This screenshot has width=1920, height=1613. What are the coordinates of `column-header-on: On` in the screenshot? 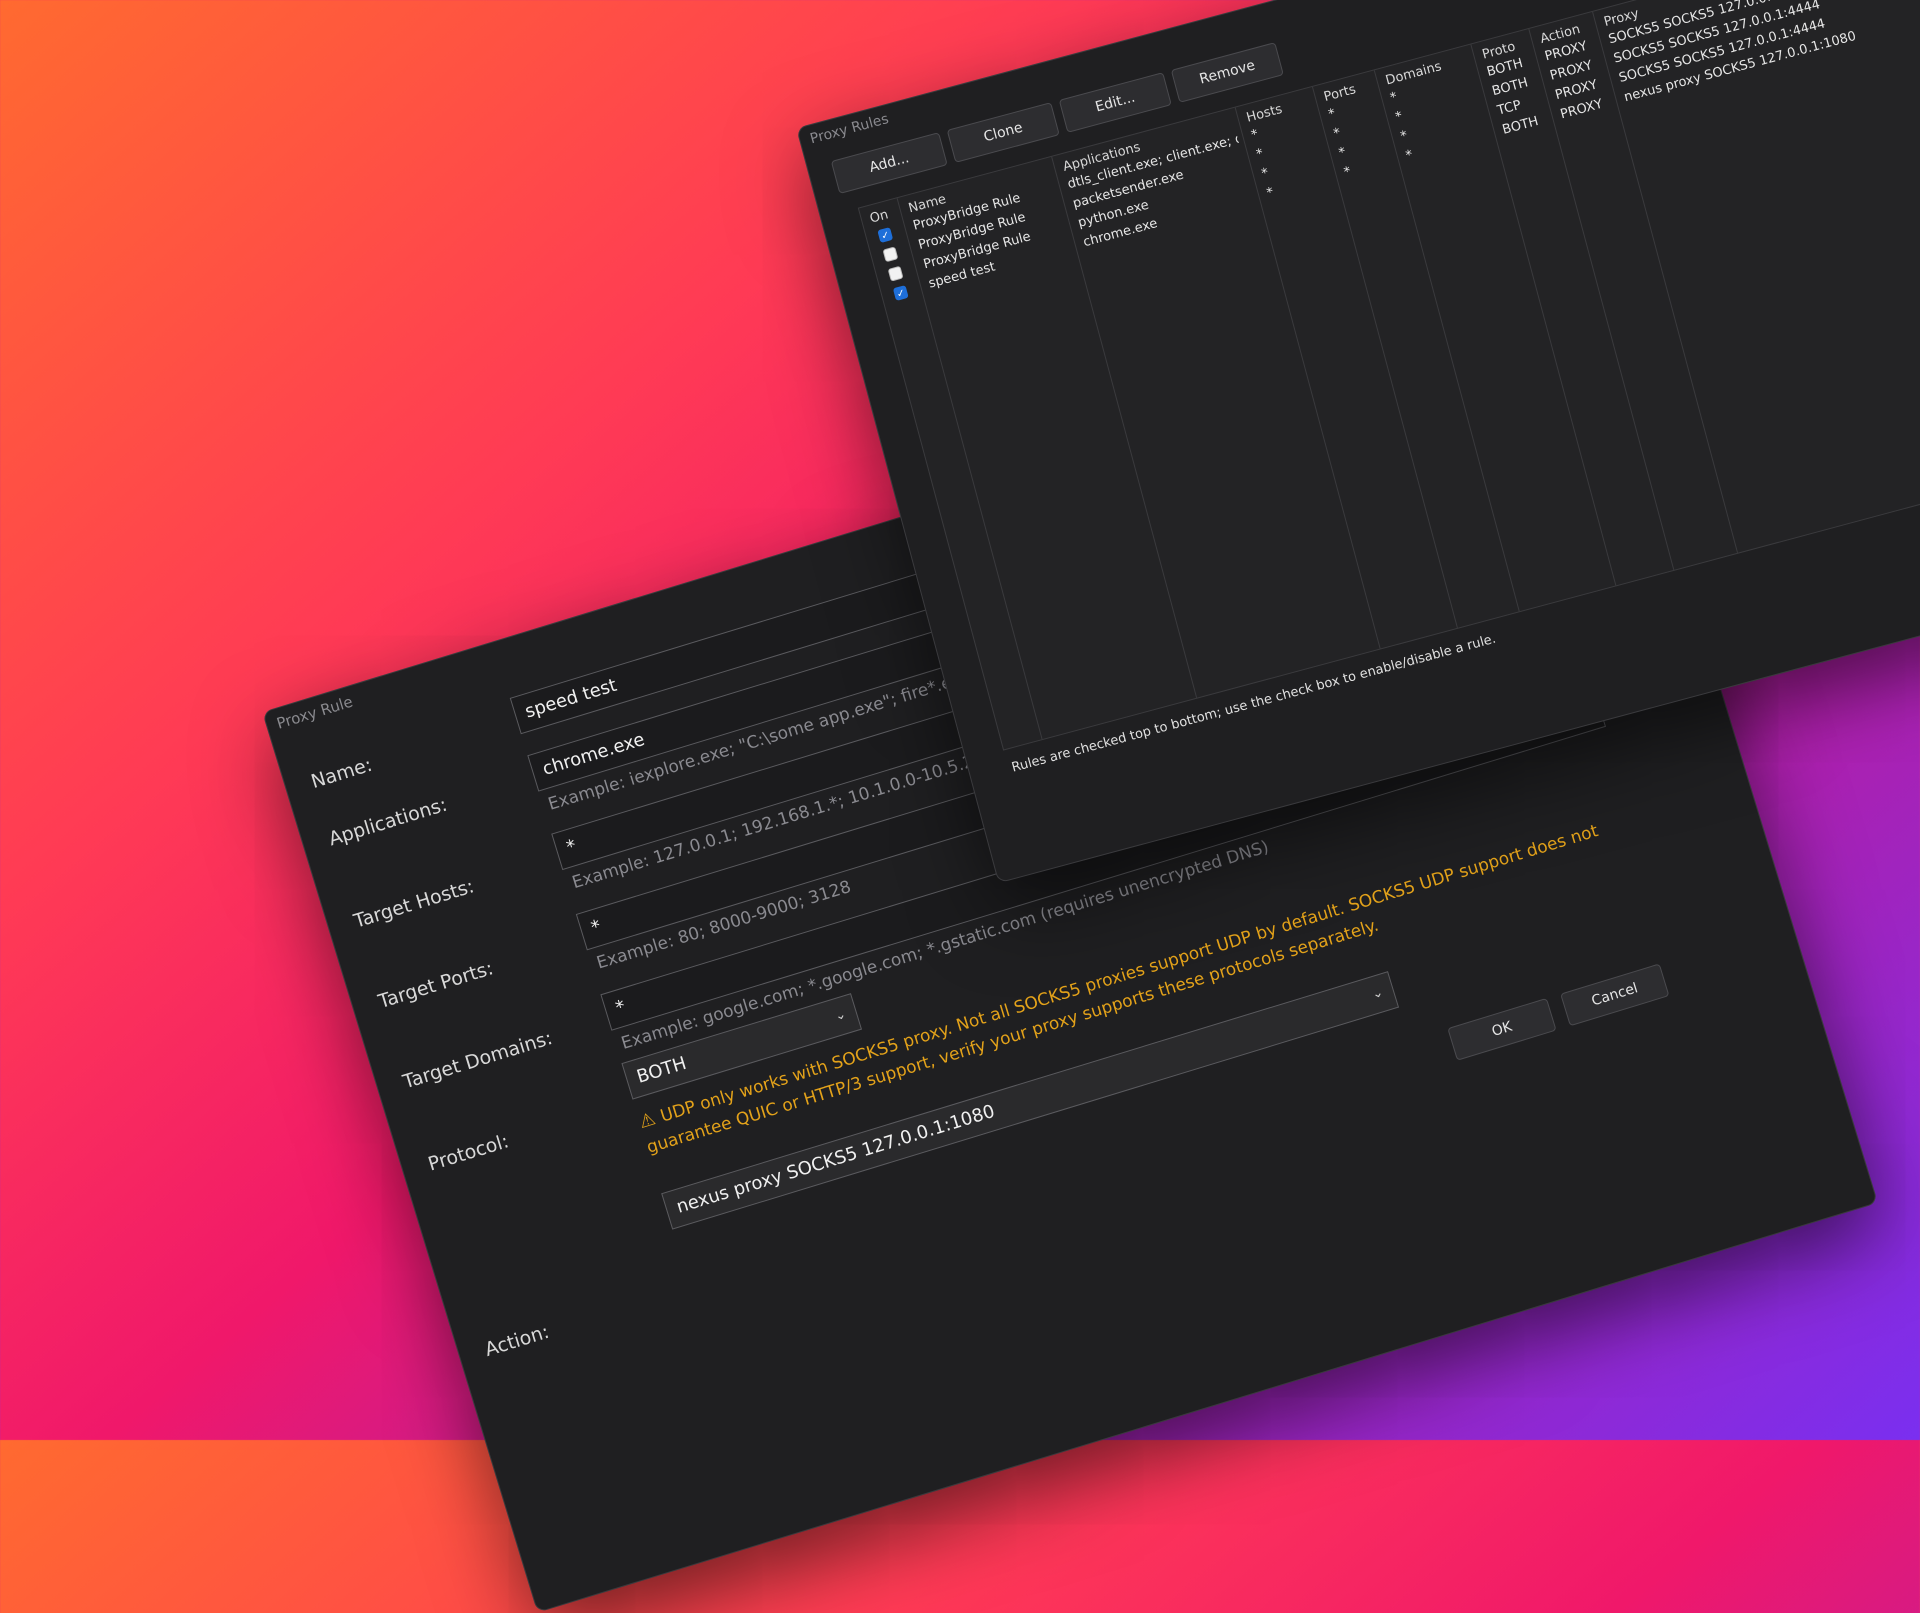 It's located at (879, 217).